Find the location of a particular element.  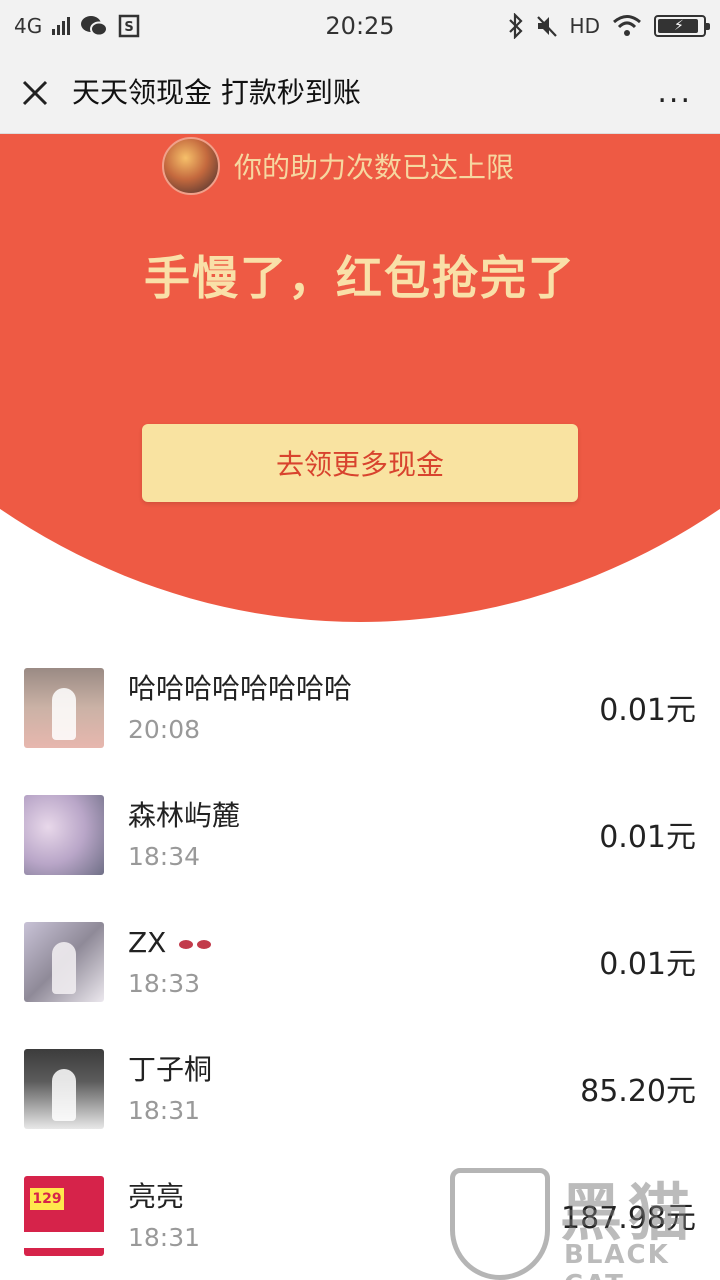

watermark-cn: 黑猫 is located at coordinates (628, 1212).